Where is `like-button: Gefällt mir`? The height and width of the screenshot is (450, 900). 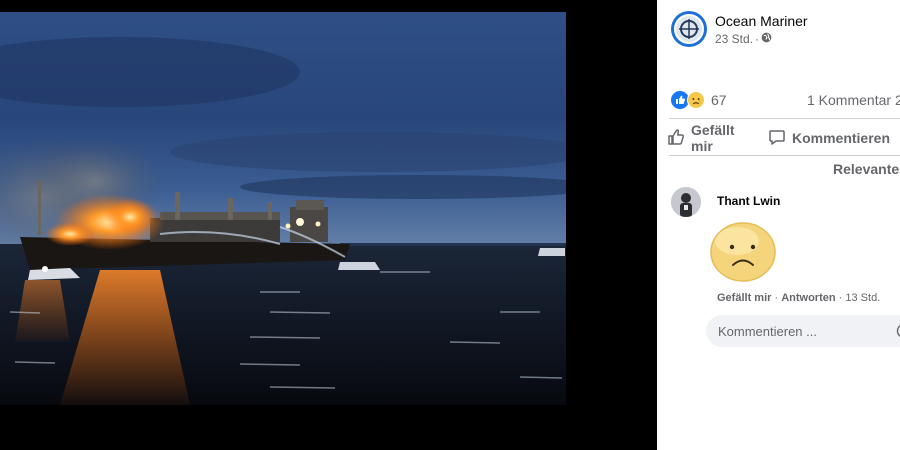 like-button: Gefällt mir is located at coordinates (712, 138).